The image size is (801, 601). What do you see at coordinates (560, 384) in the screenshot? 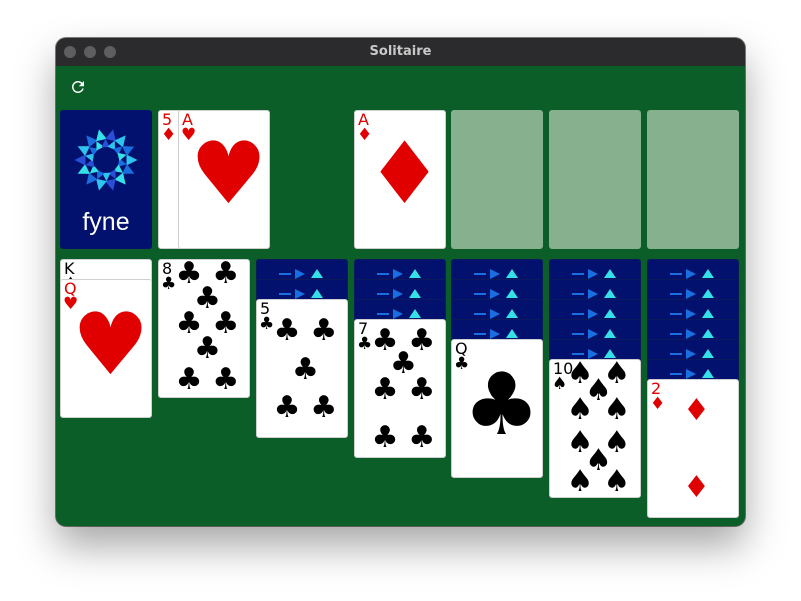
I see `card-suit: ♠` at bounding box center [560, 384].